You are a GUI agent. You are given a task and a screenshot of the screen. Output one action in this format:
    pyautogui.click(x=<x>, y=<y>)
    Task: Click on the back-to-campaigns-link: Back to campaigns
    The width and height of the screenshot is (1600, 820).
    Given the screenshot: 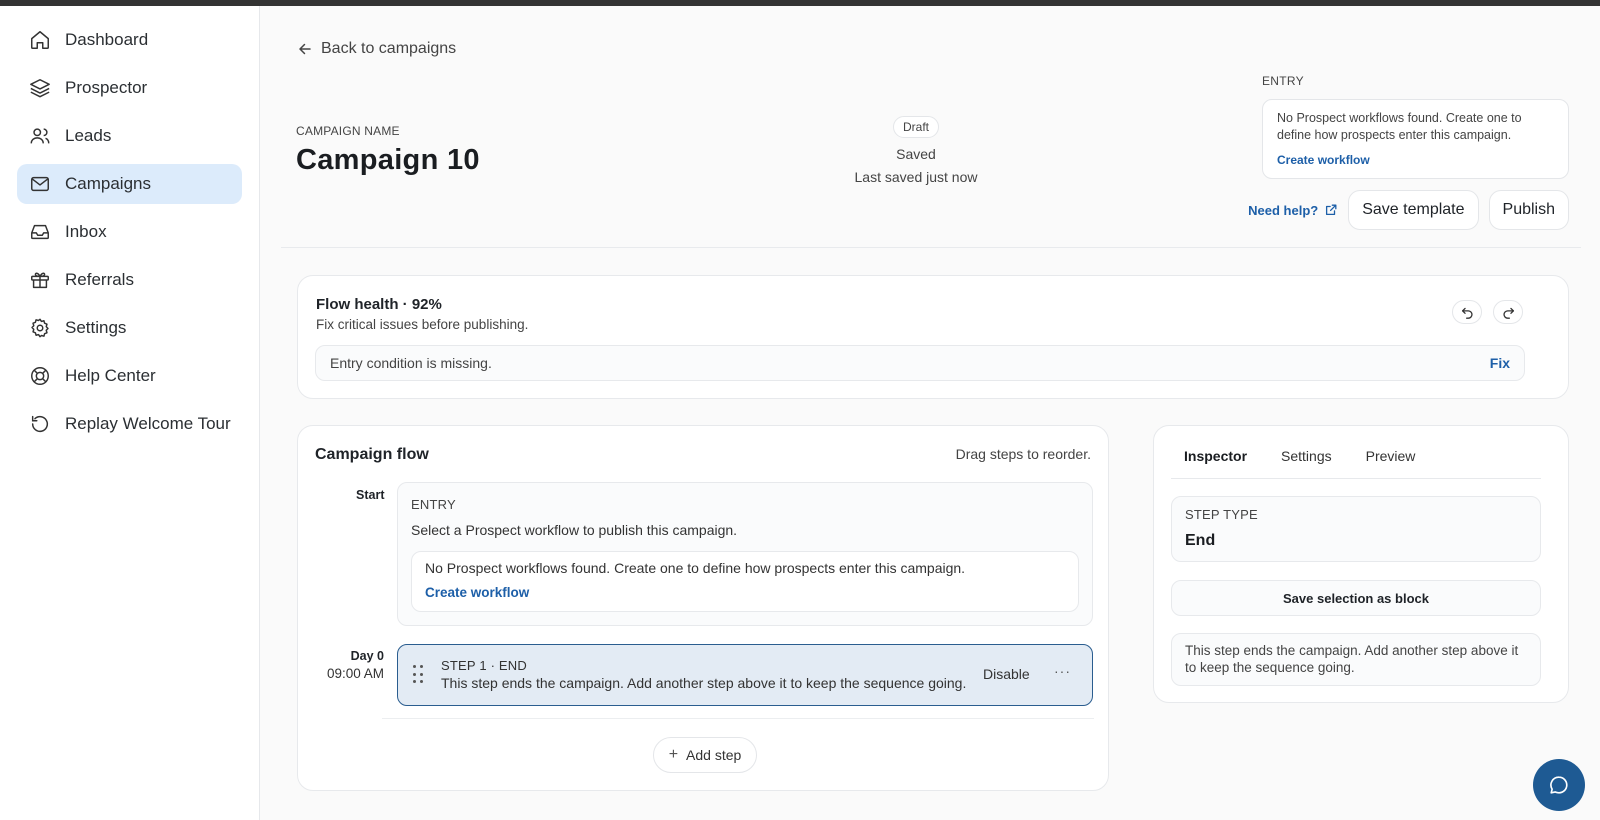 What is the action you would take?
    pyautogui.click(x=376, y=49)
    